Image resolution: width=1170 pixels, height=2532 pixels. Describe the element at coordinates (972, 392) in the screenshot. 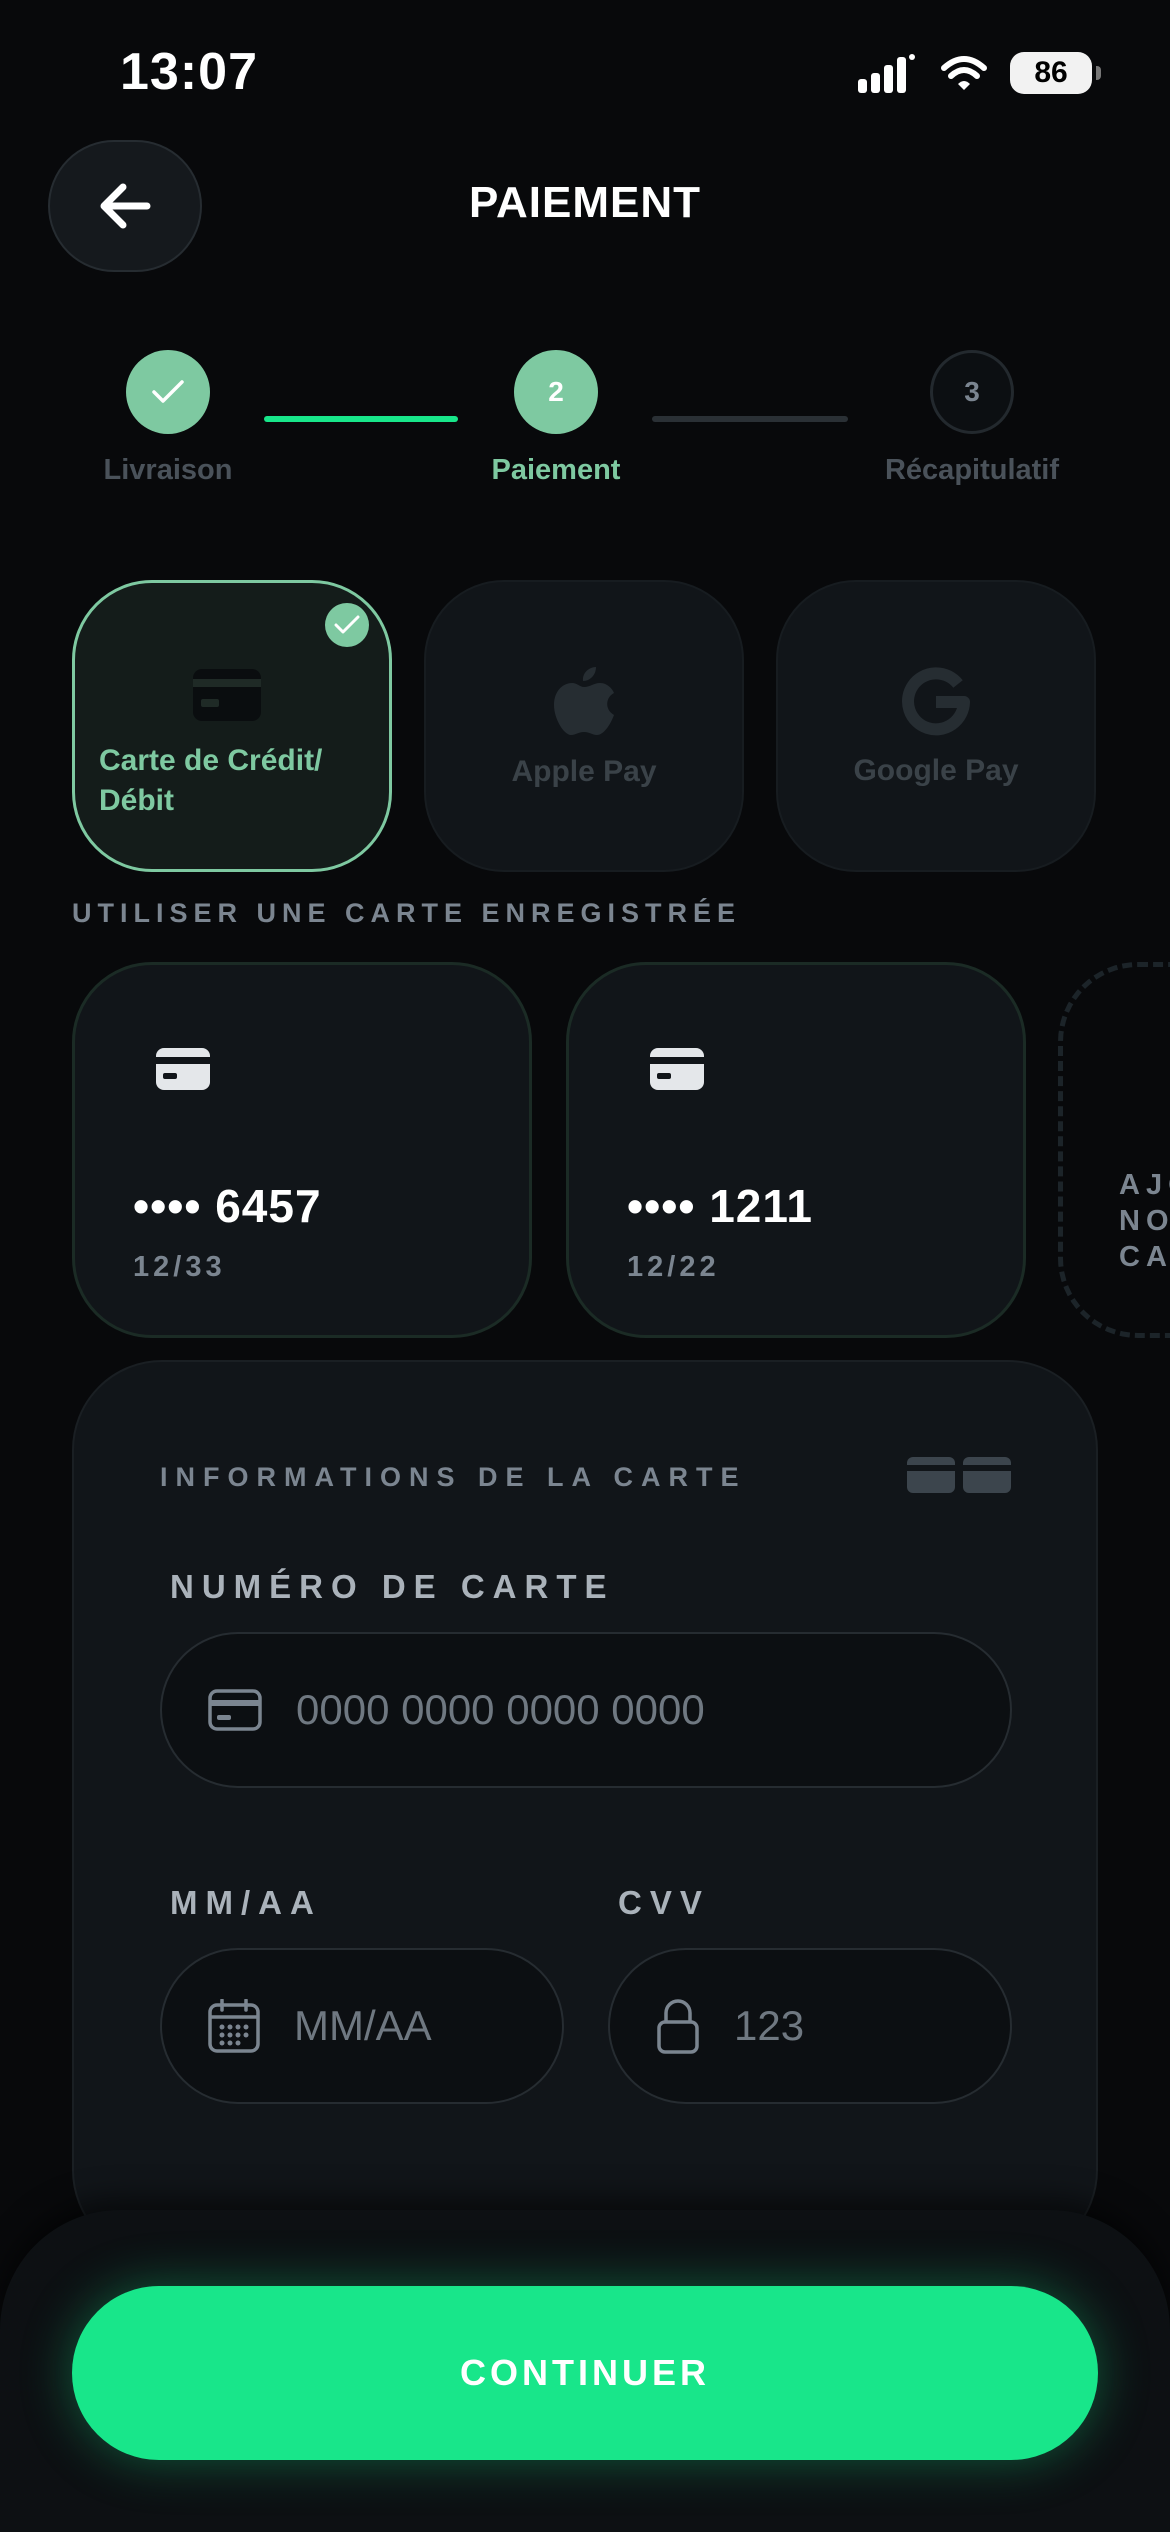

I see `step-number: 3` at that location.